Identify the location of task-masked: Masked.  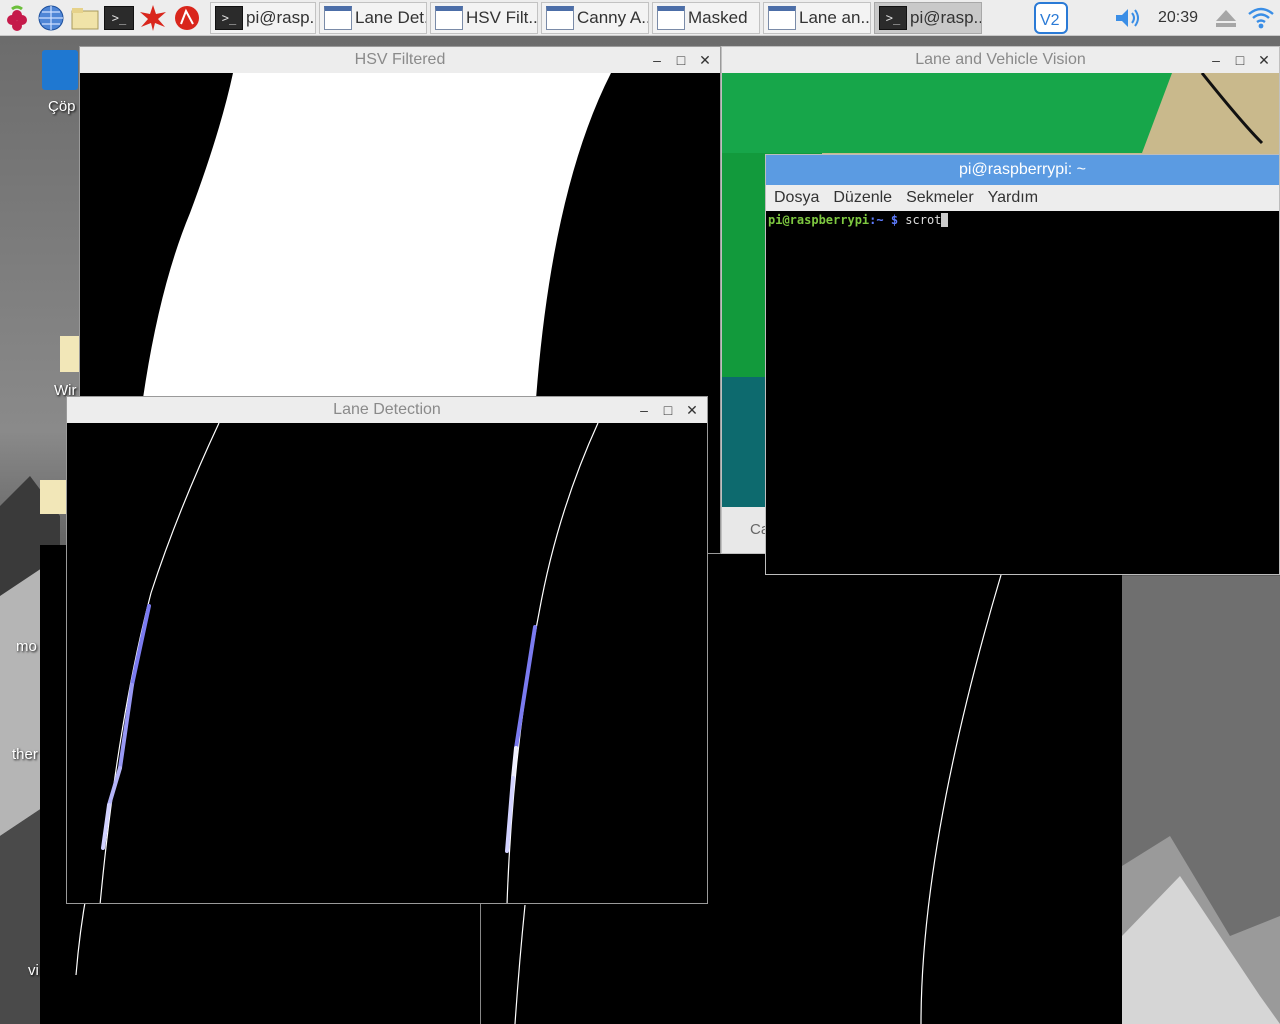
(706, 17).